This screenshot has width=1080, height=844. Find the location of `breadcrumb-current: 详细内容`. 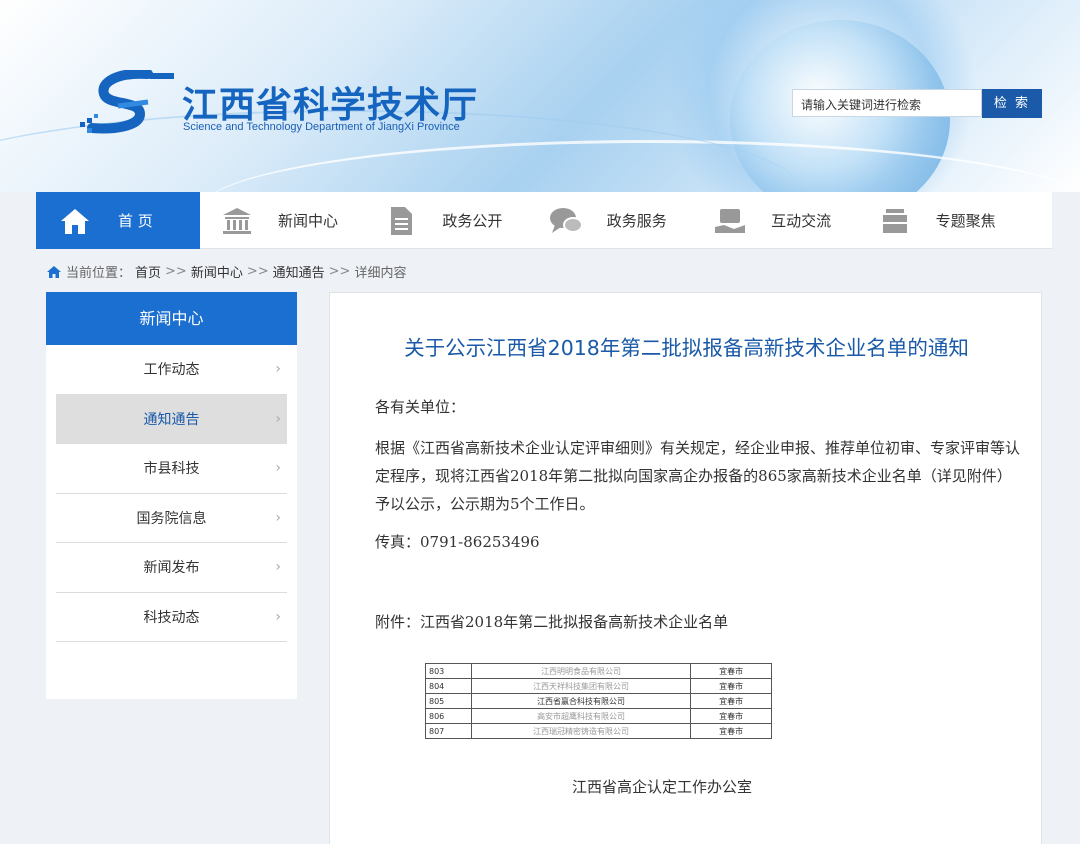

breadcrumb-current: 详细内容 is located at coordinates (380, 273).